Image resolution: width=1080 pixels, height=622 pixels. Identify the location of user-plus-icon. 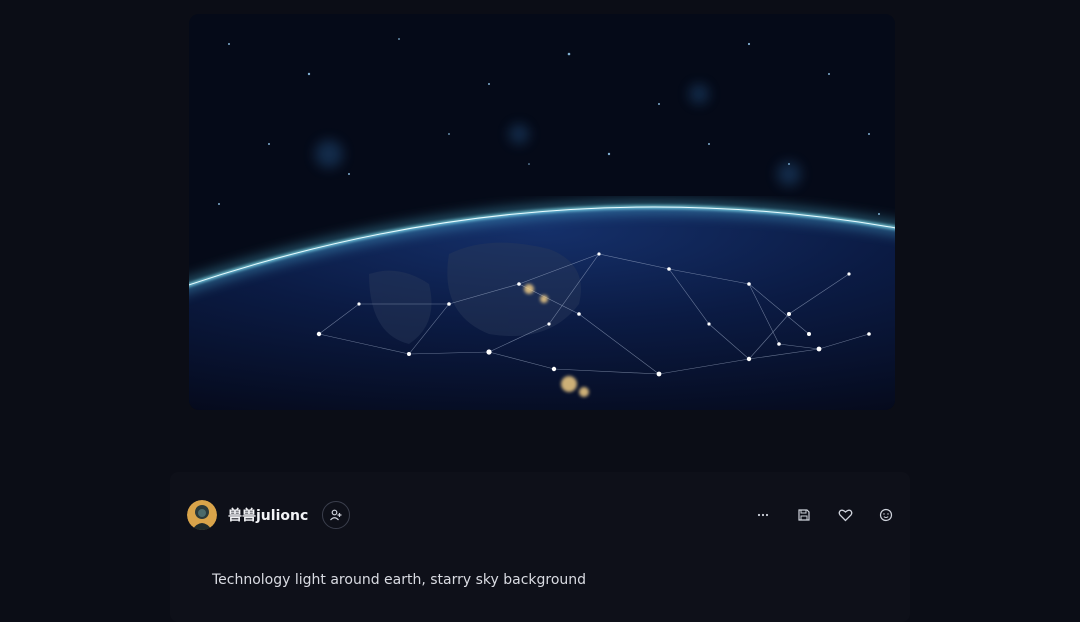
(336, 515).